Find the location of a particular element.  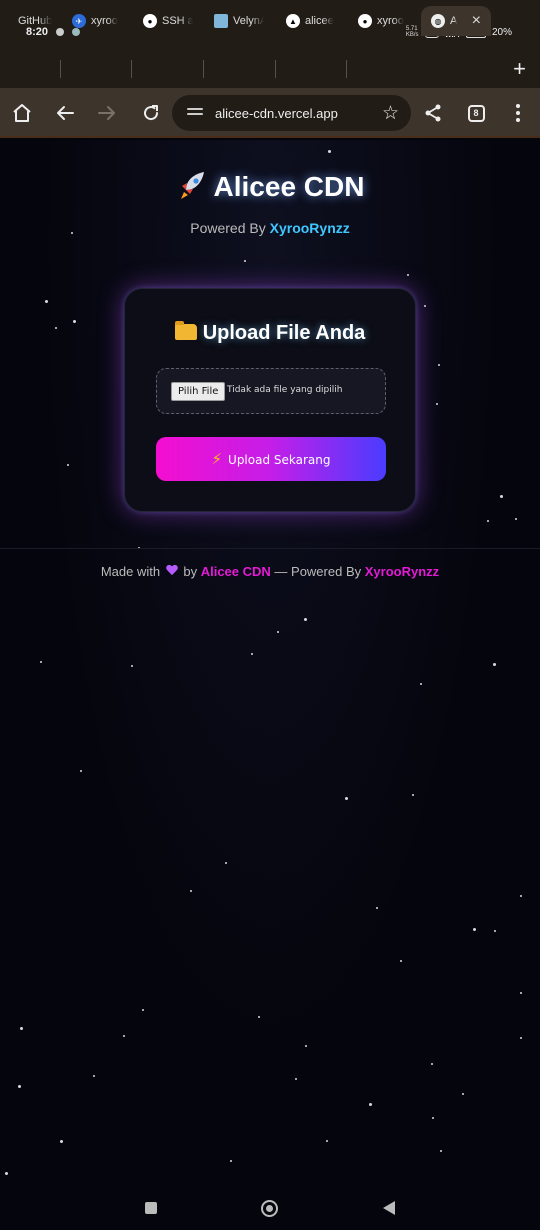

forward-button is located at coordinates (107, 113).